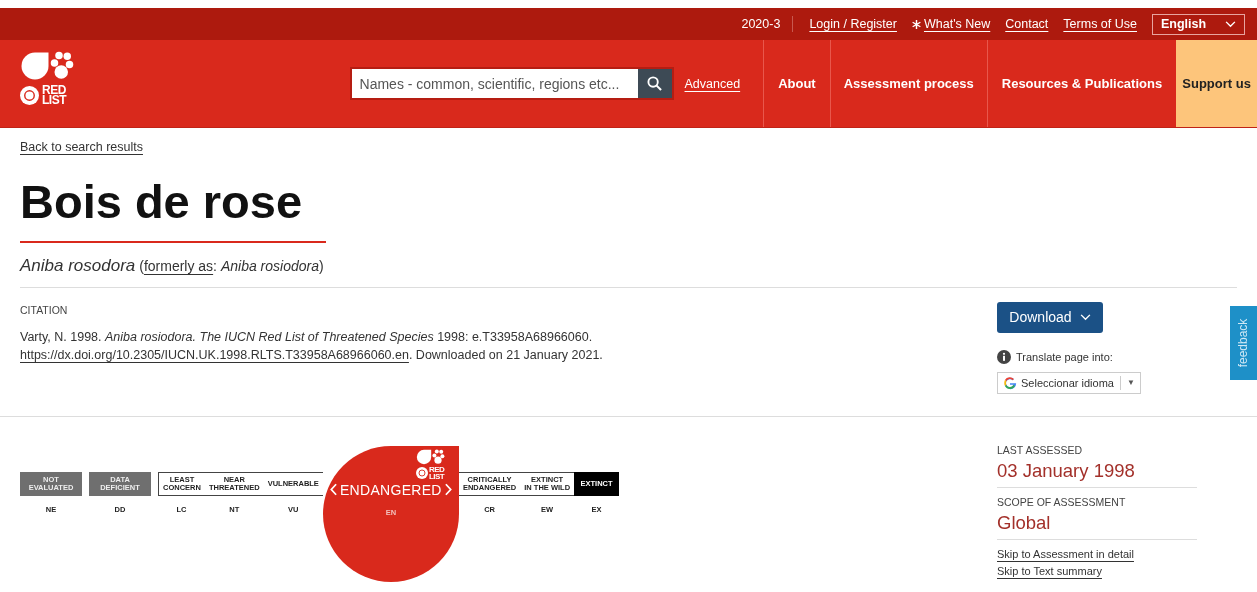  I want to click on back-link: Back to search results, so click(81, 147).